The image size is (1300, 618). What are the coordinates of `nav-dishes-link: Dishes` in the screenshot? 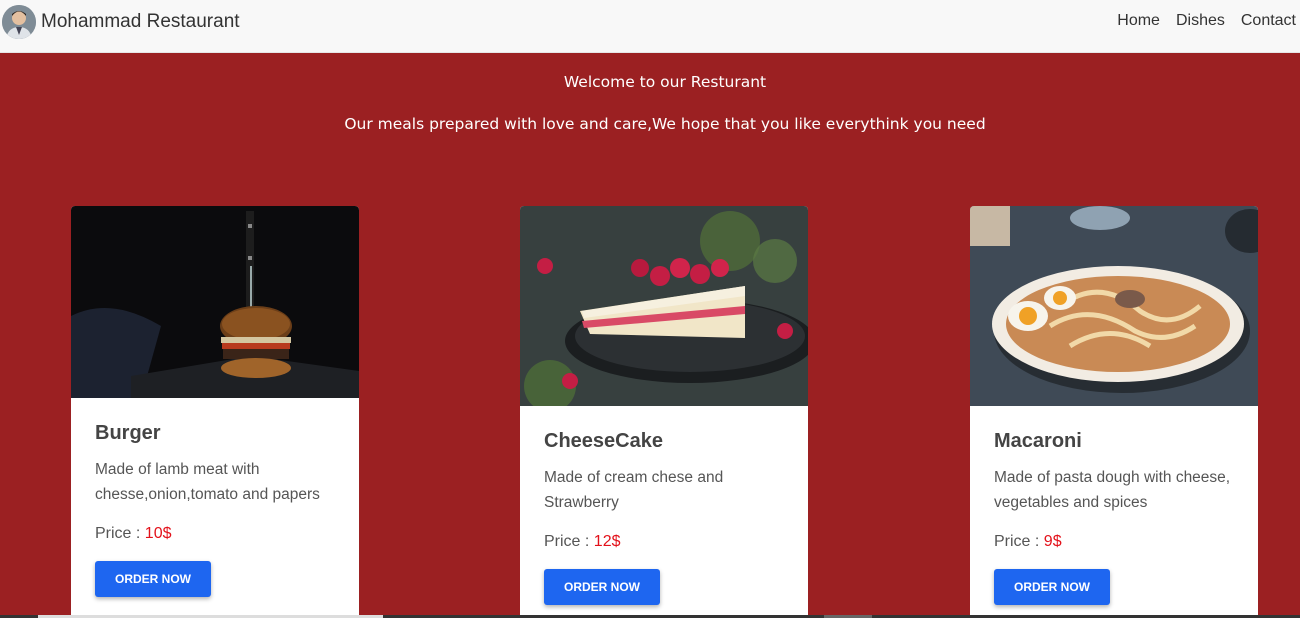 It's located at (1200, 21).